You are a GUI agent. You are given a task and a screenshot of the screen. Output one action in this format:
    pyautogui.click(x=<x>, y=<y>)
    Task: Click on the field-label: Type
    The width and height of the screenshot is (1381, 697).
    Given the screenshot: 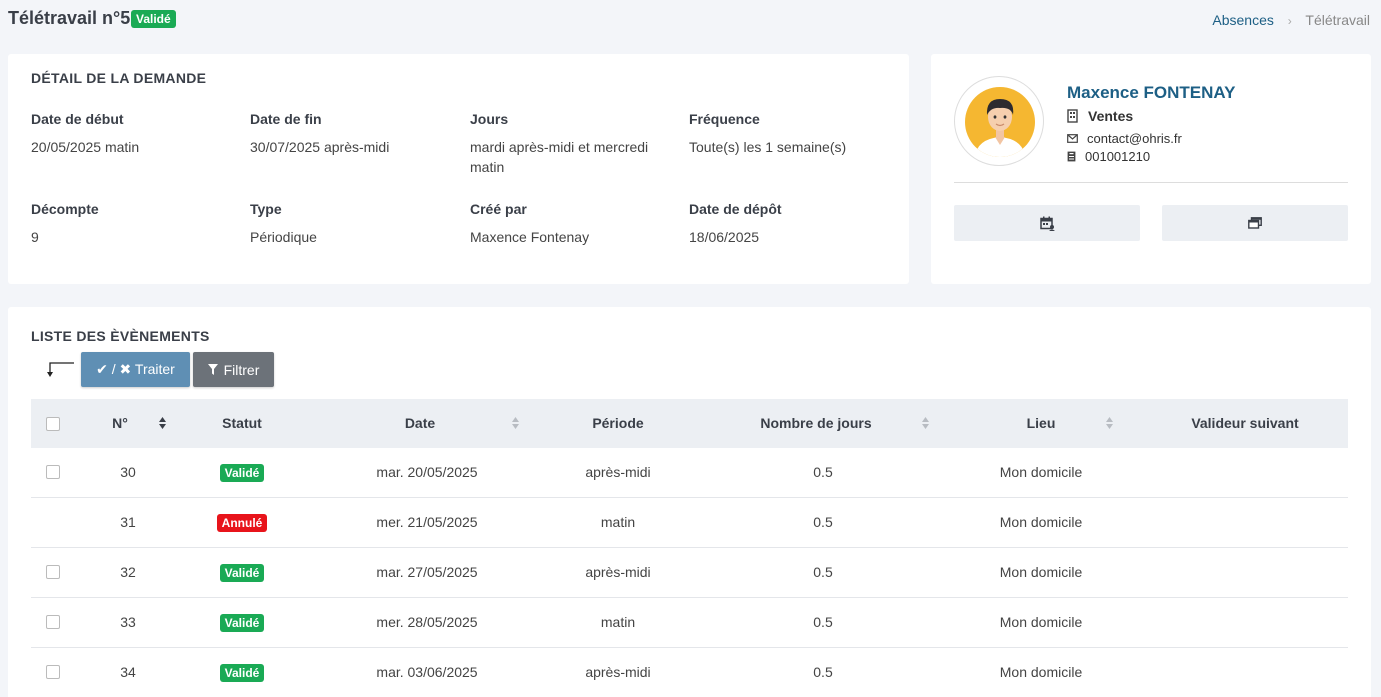 What is the action you would take?
    pyautogui.click(x=266, y=209)
    